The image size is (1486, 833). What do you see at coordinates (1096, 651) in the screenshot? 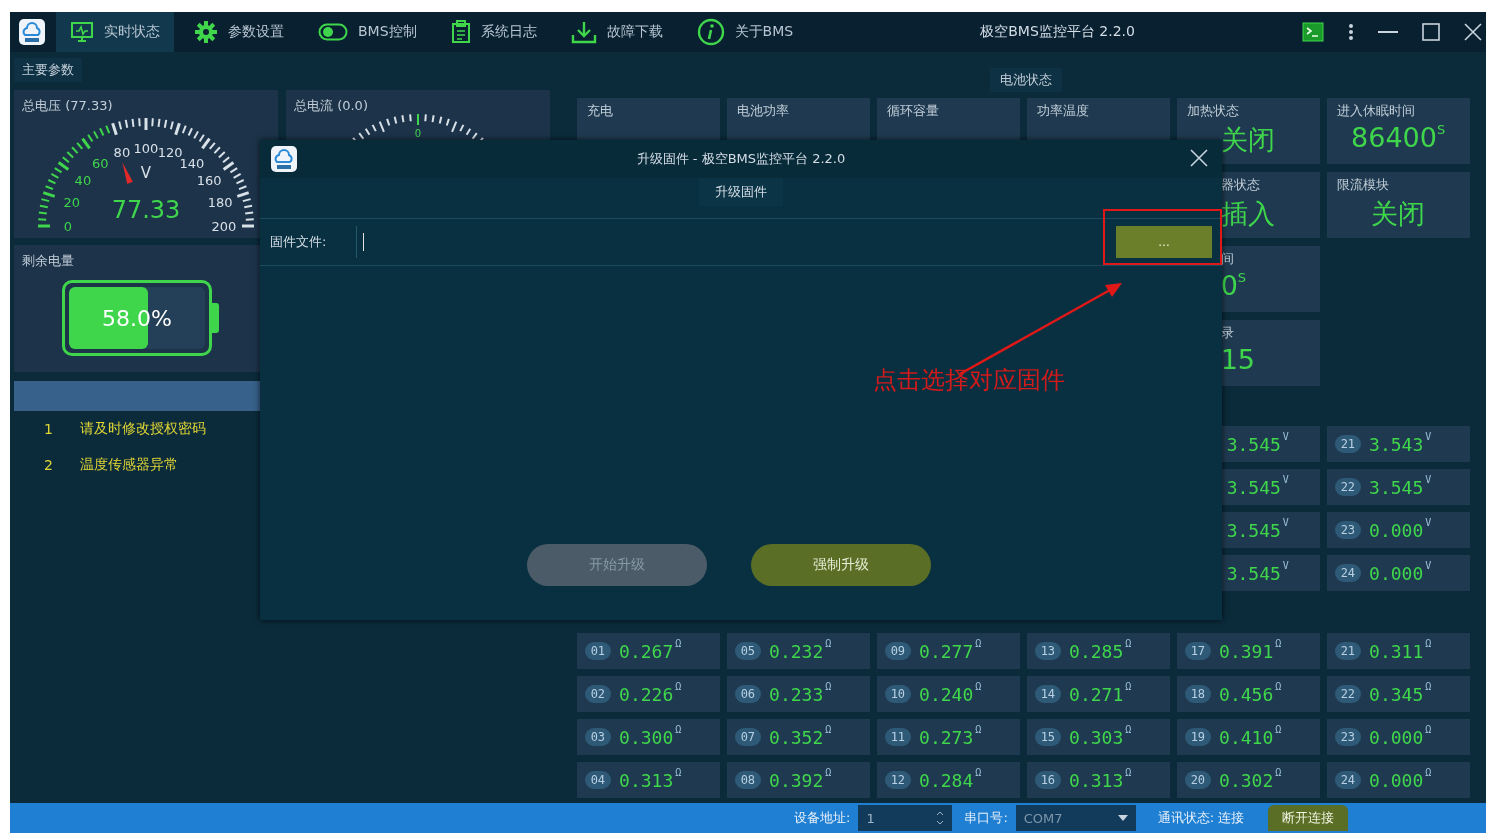
I see `cell-value: 0.285` at bounding box center [1096, 651].